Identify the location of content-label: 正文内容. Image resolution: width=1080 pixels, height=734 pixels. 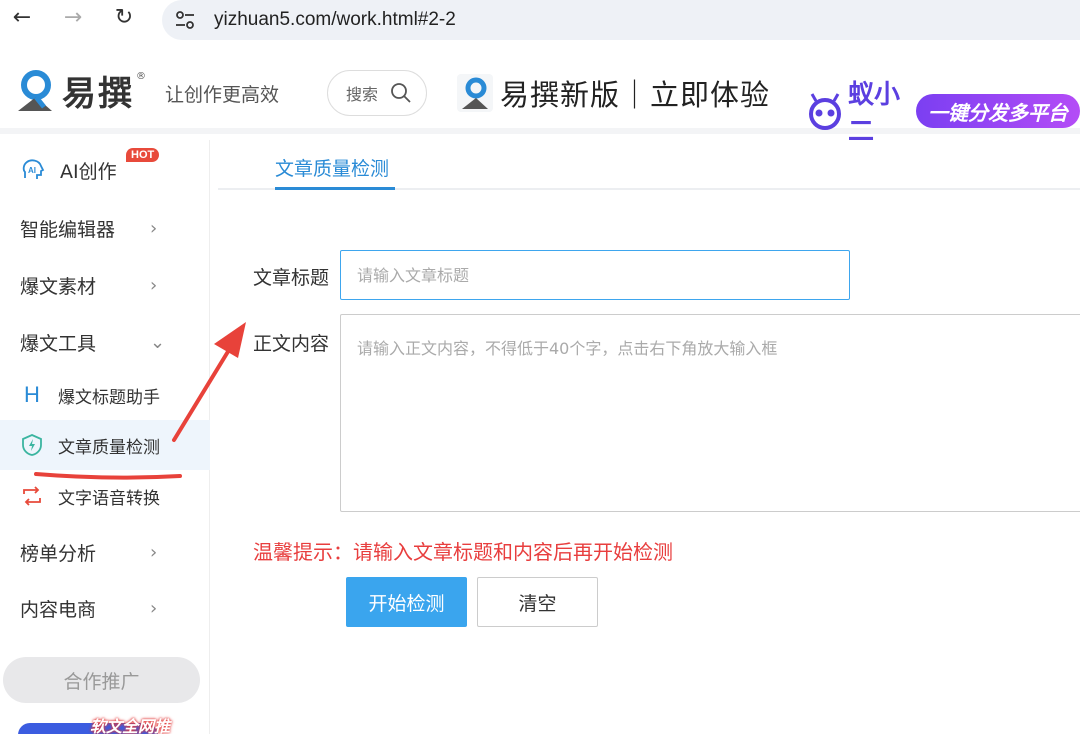
(291, 344).